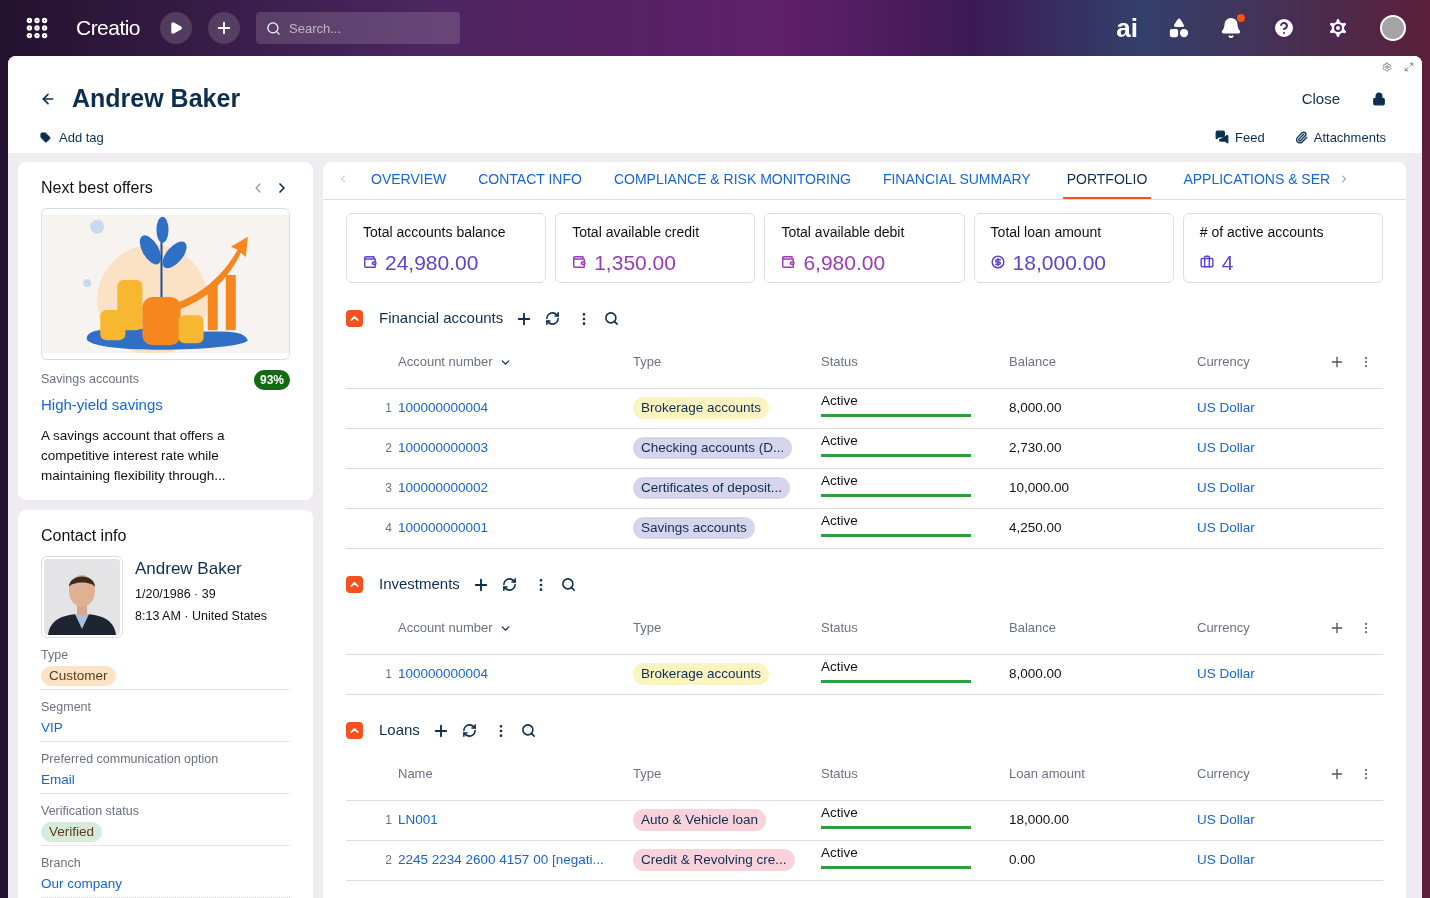 The width and height of the screenshot is (1430, 898). What do you see at coordinates (1036, 447) in the screenshot?
I see `table-cell-text: 2,730.00` at bounding box center [1036, 447].